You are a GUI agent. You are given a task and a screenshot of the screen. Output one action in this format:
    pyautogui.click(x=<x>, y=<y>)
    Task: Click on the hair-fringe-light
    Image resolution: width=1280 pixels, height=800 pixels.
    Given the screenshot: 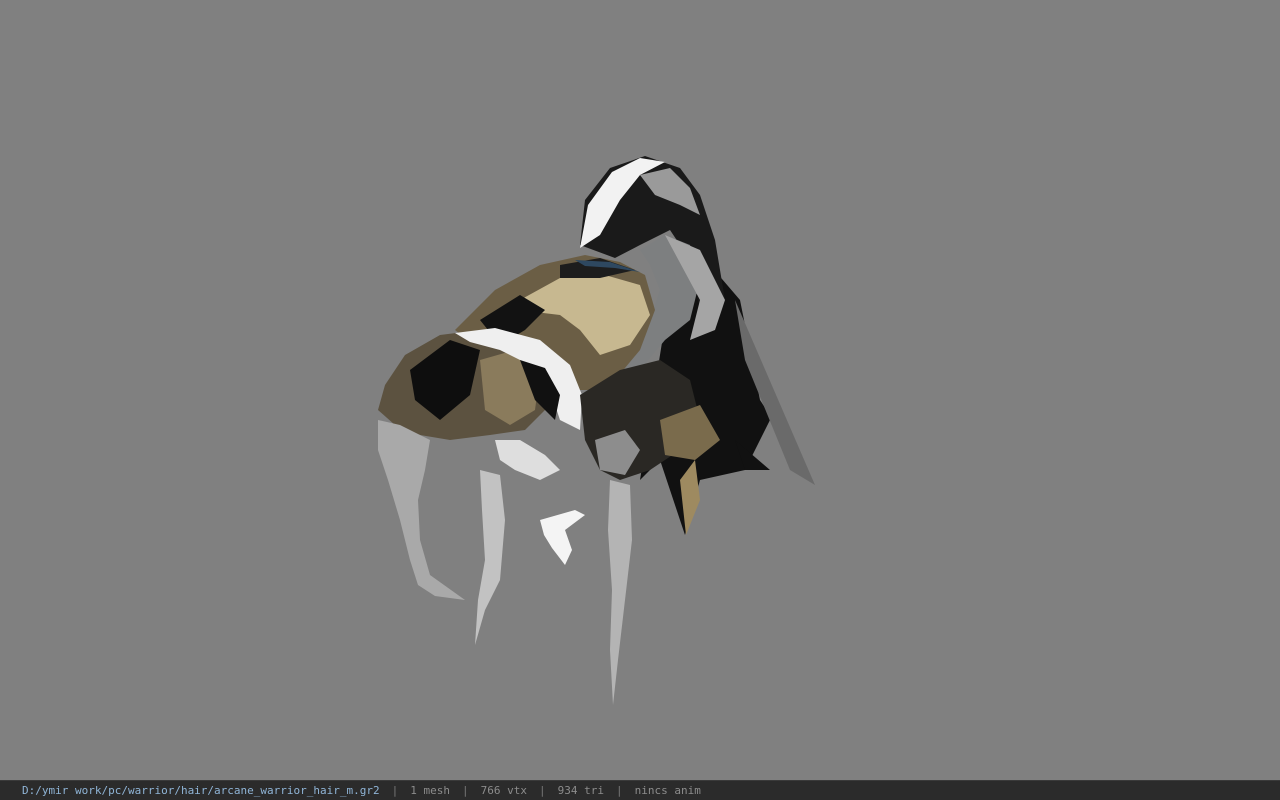 What is the action you would take?
    pyautogui.click(x=527, y=460)
    